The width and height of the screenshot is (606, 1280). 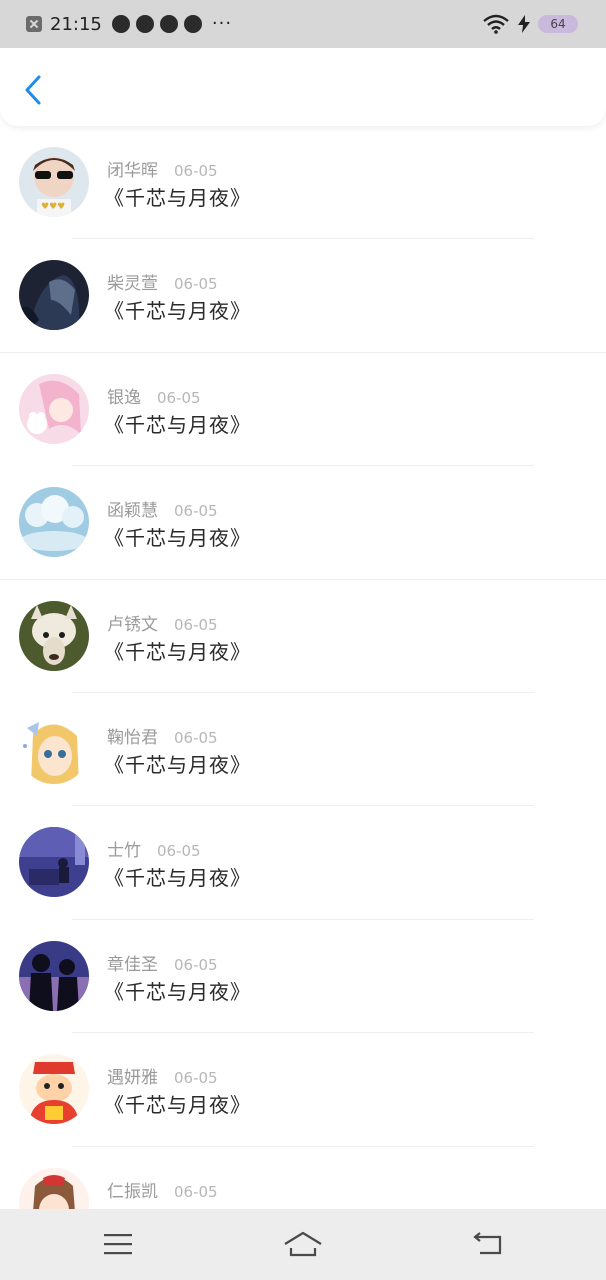 What do you see at coordinates (162, 962) in the screenshot?
I see `item-header: 章佳圣 06-05` at bounding box center [162, 962].